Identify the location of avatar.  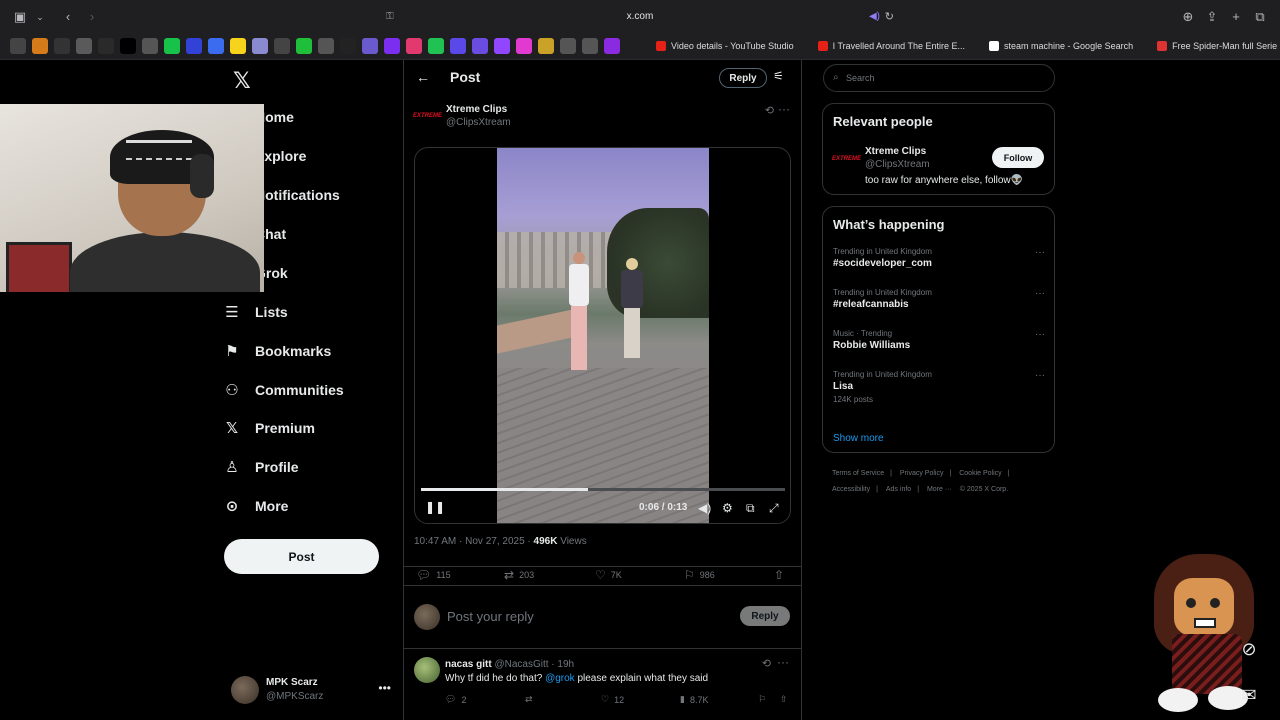
(427, 670).